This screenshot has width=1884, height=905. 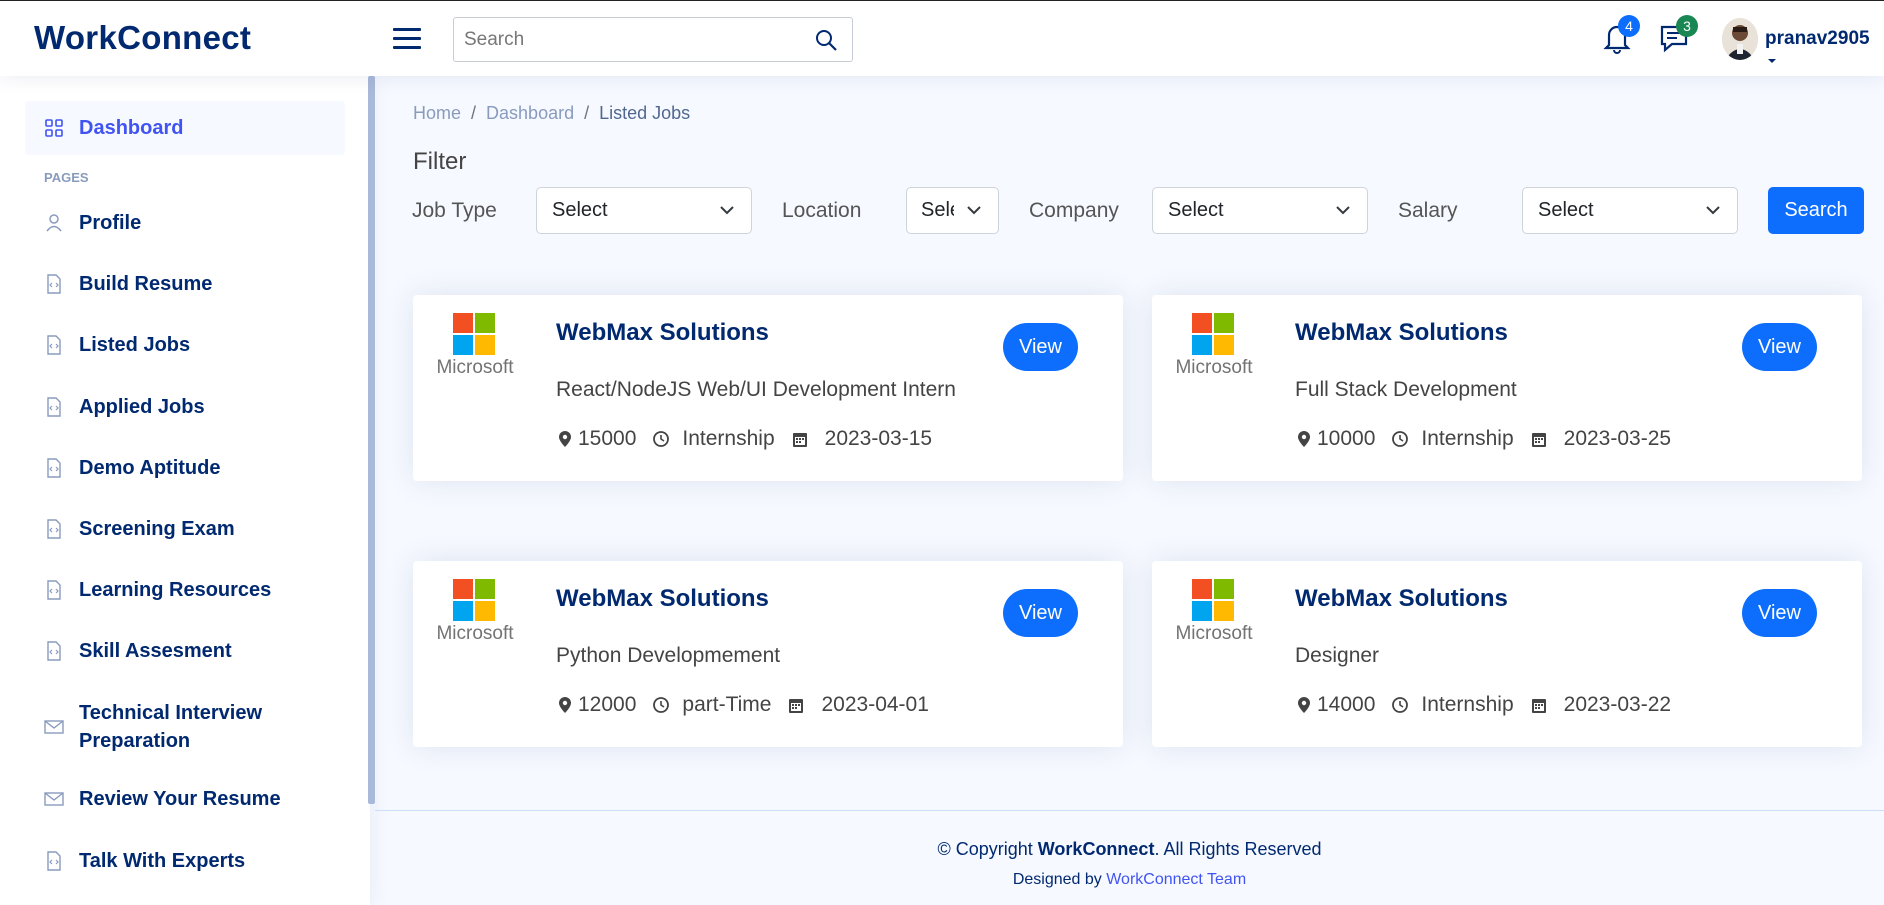 I want to click on job-meta: 12000 part-Time 2023-04-01, so click(x=742, y=705).